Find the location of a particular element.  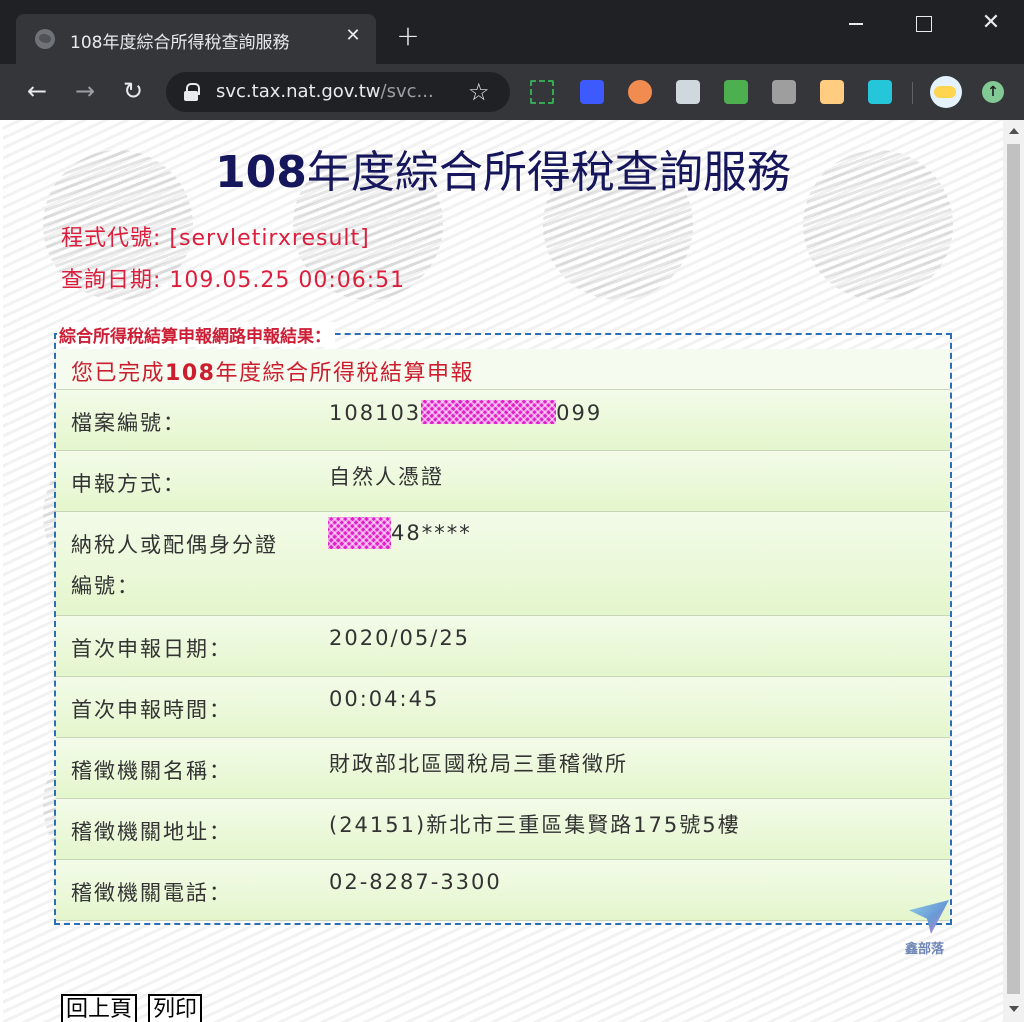

vertical-scrollbar is located at coordinates (1013, 571).